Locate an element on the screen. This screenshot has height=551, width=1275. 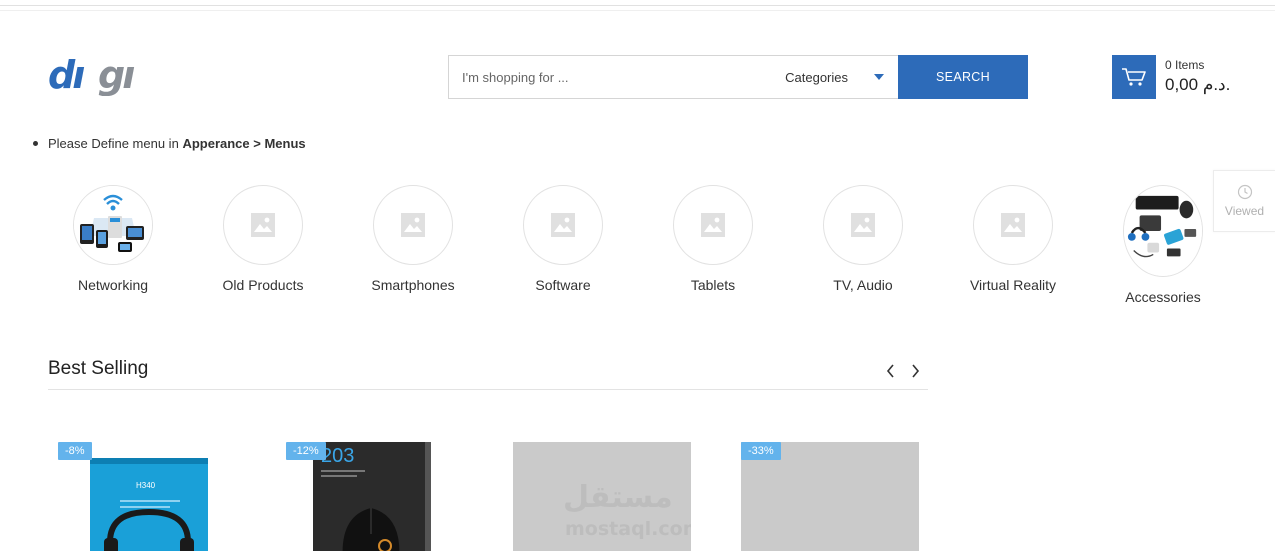
product-image: 203 is located at coordinates (372, 496).